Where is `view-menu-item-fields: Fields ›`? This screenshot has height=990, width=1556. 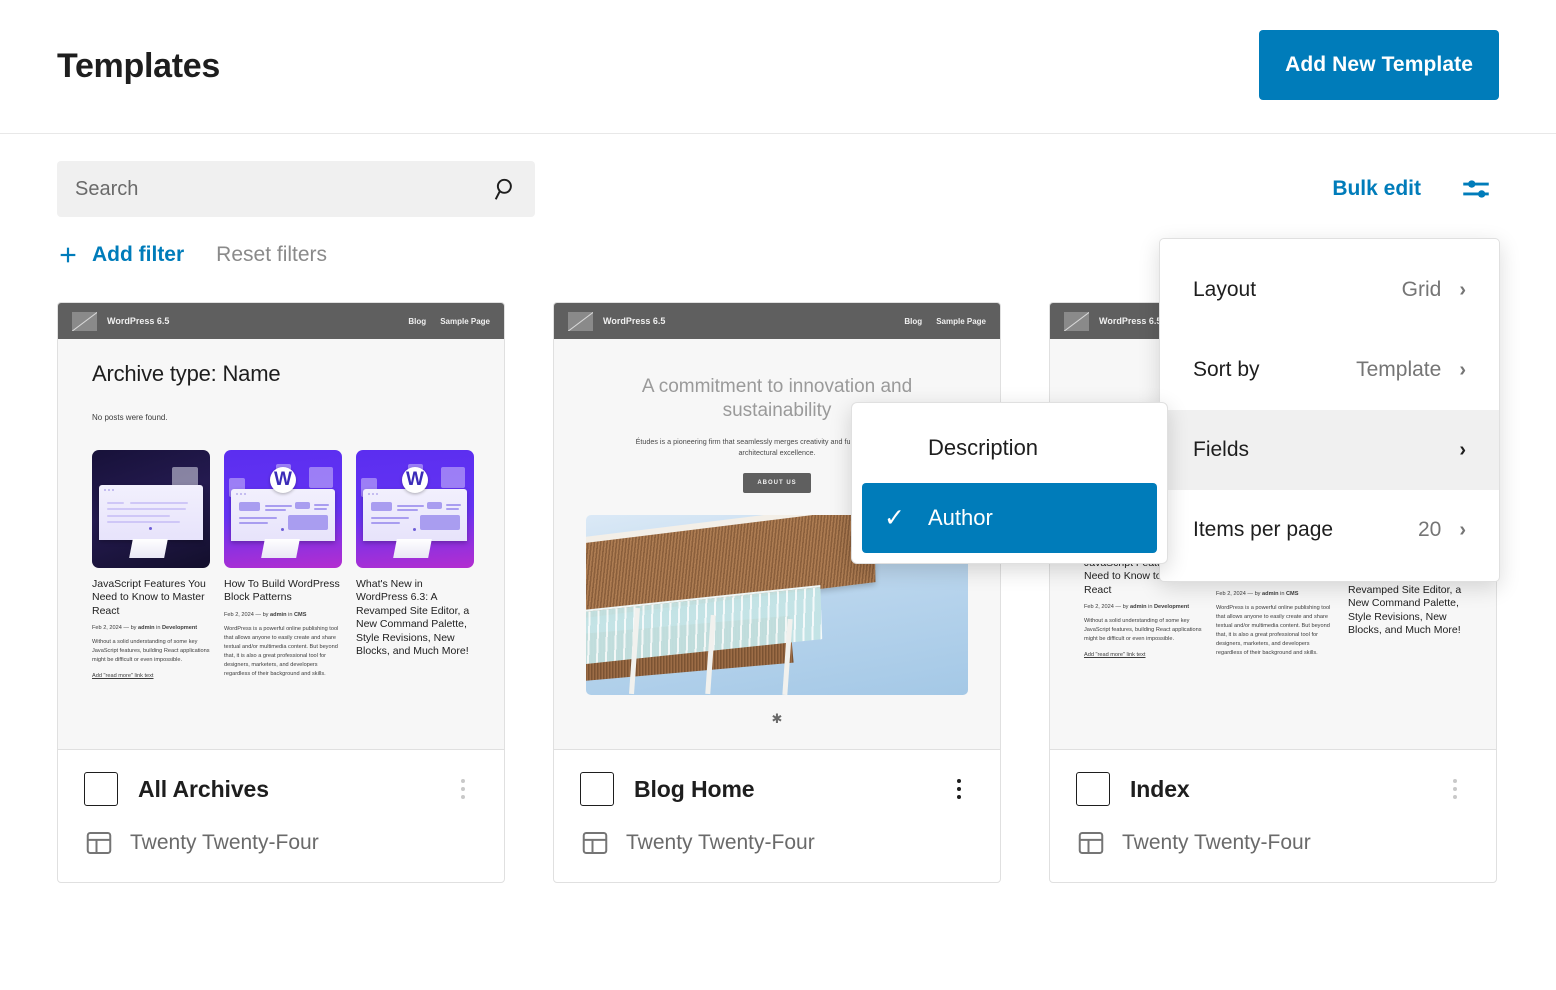 view-menu-item-fields: Fields › is located at coordinates (1329, 450).